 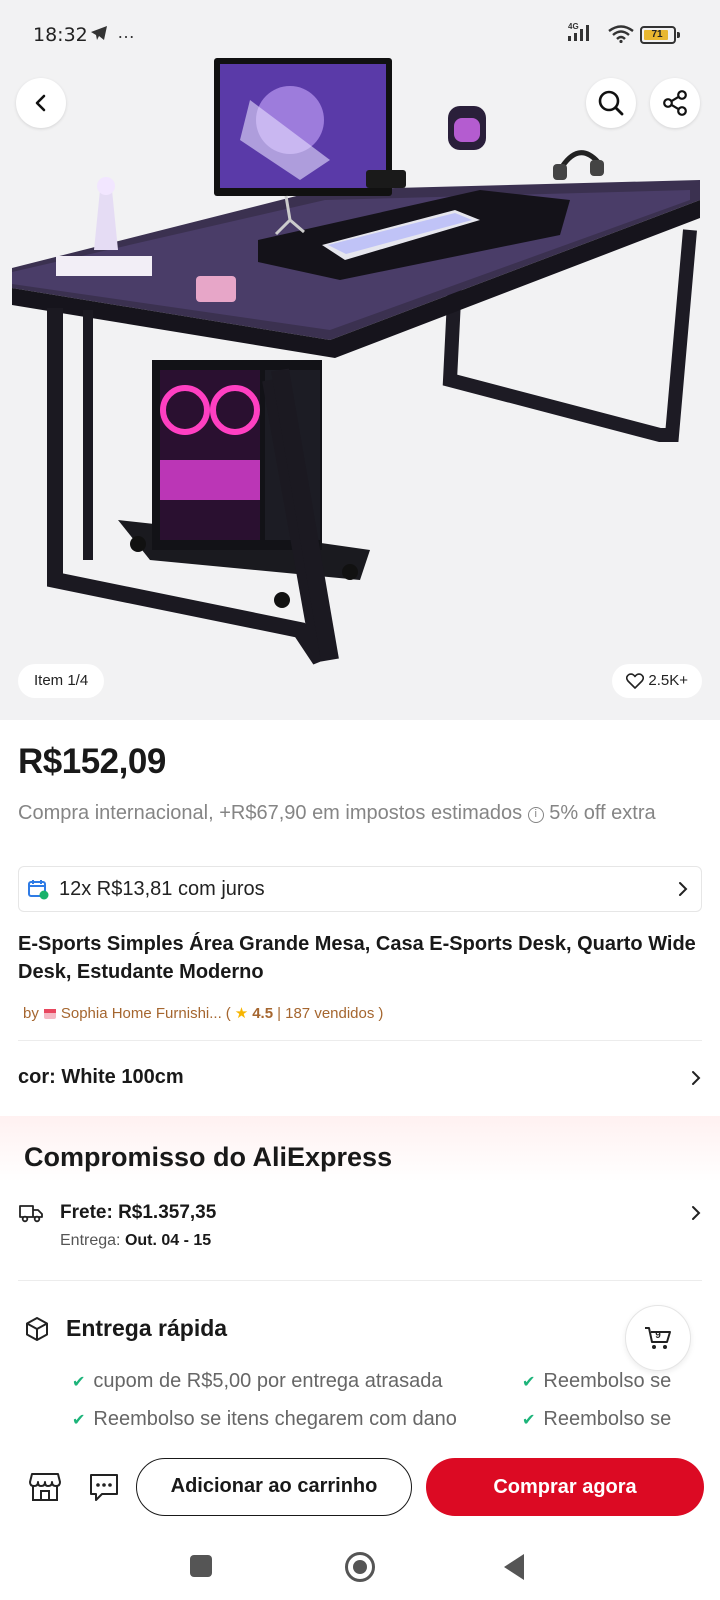 What do you see at coordinates (360, 1077) in the screenshot?
I see `variant-selector: cor: White 100cm` at bounding box center [360, 1077].